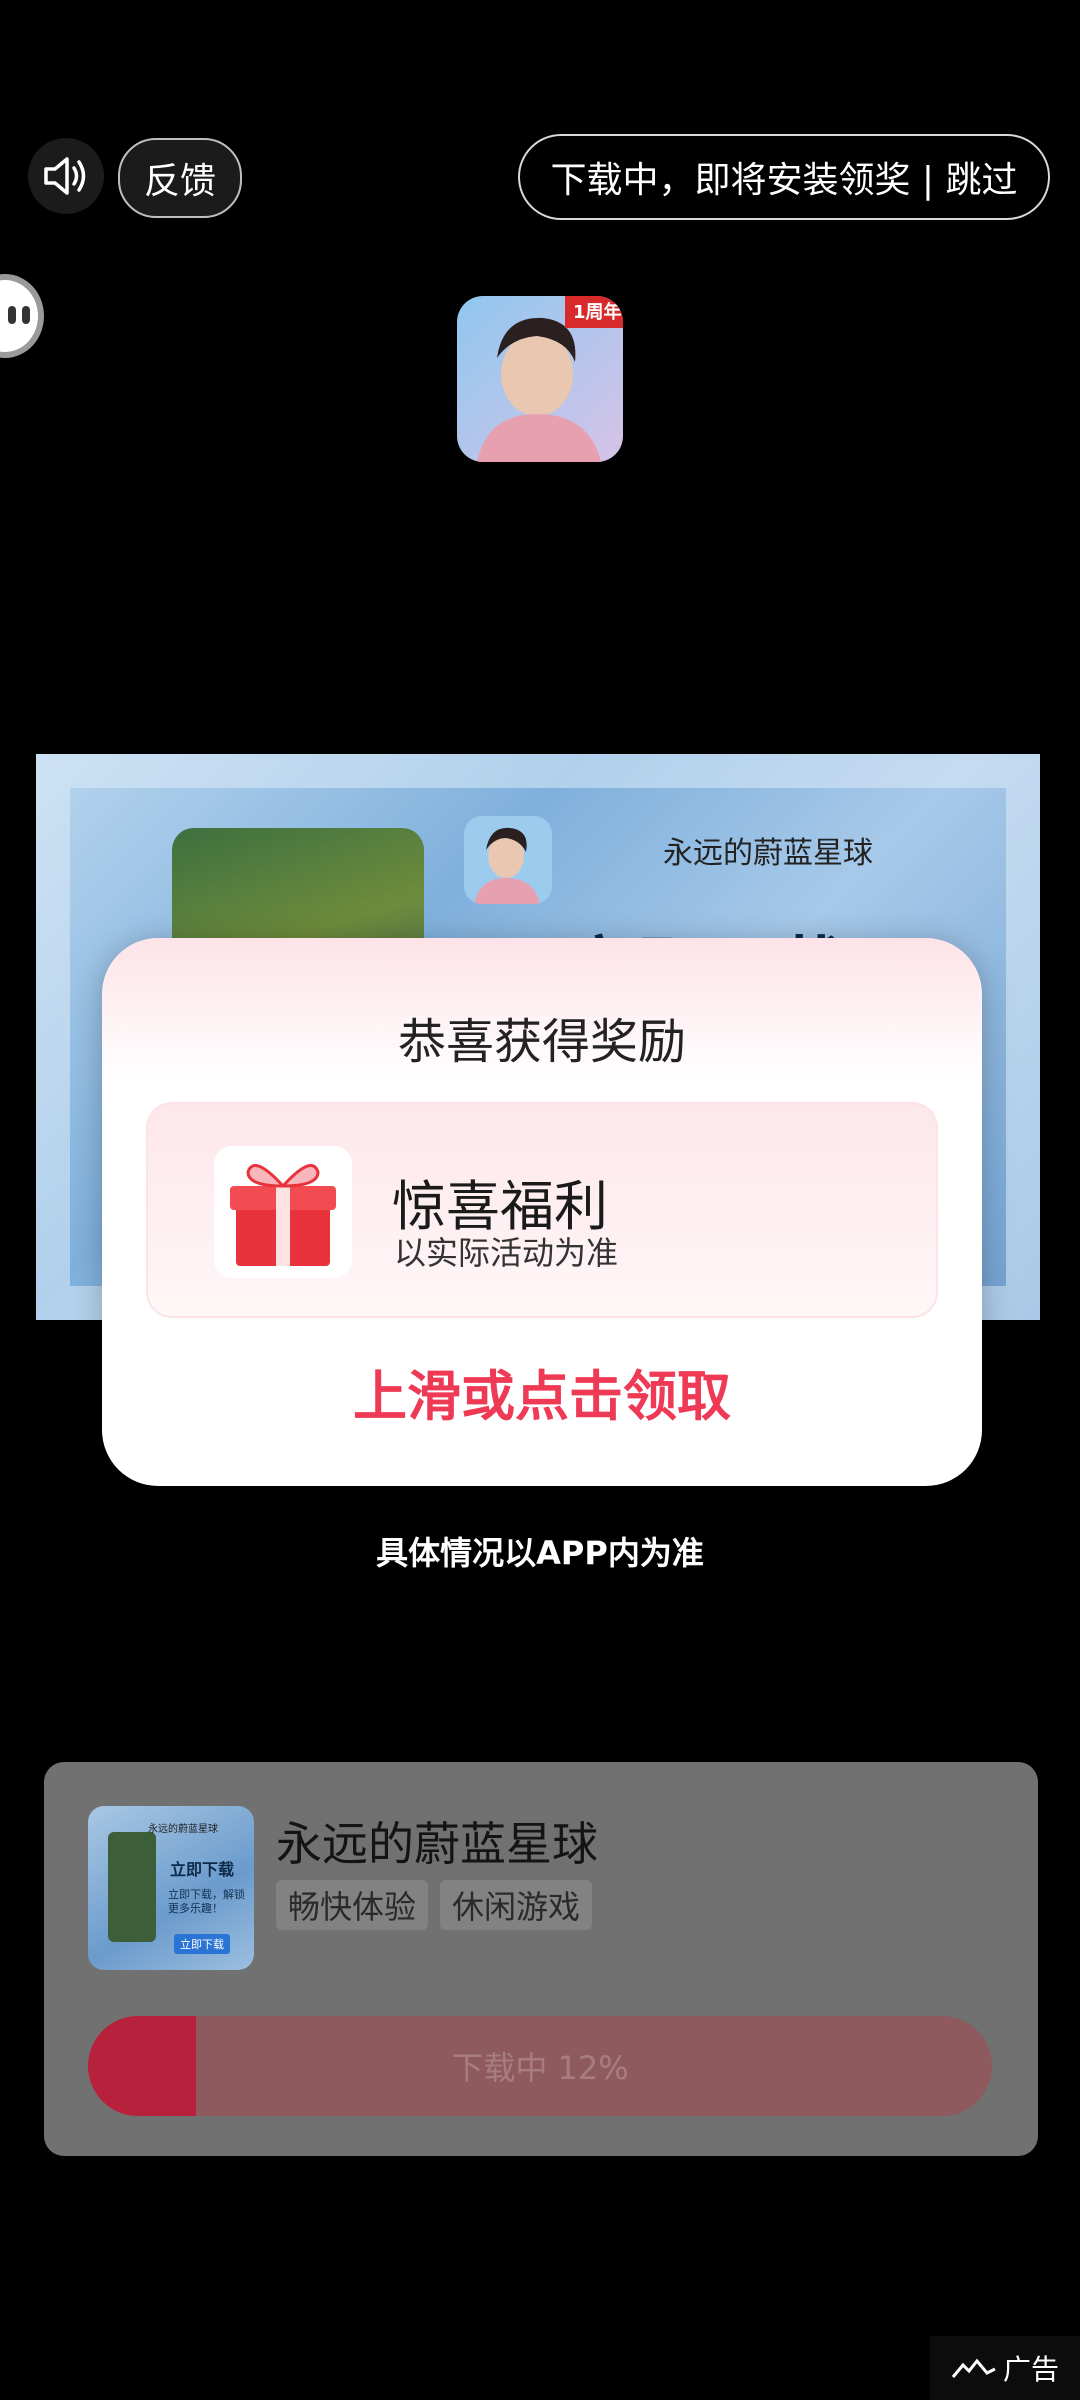  What do you see at coordinates (22, 316) in the screenshot?
I see `floating-handle` at bounding box center [22, 316].